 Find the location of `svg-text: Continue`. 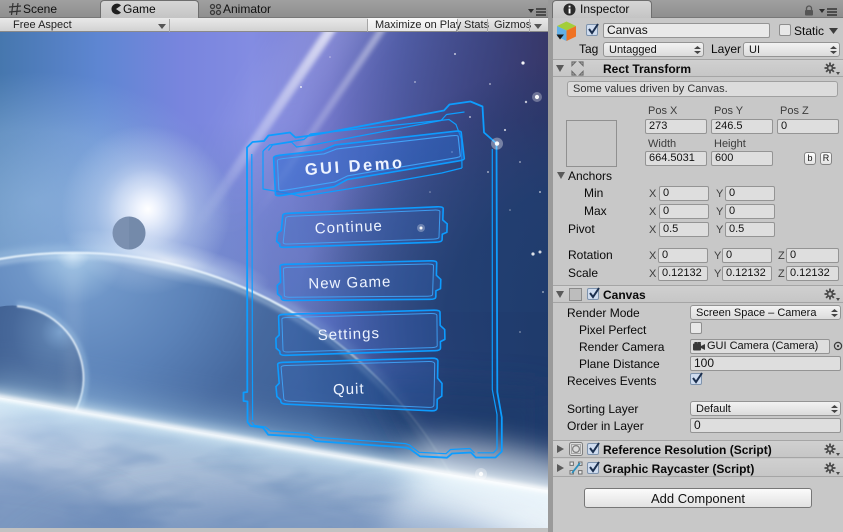

svg-text: Continue is located at coordinates (348, 228).